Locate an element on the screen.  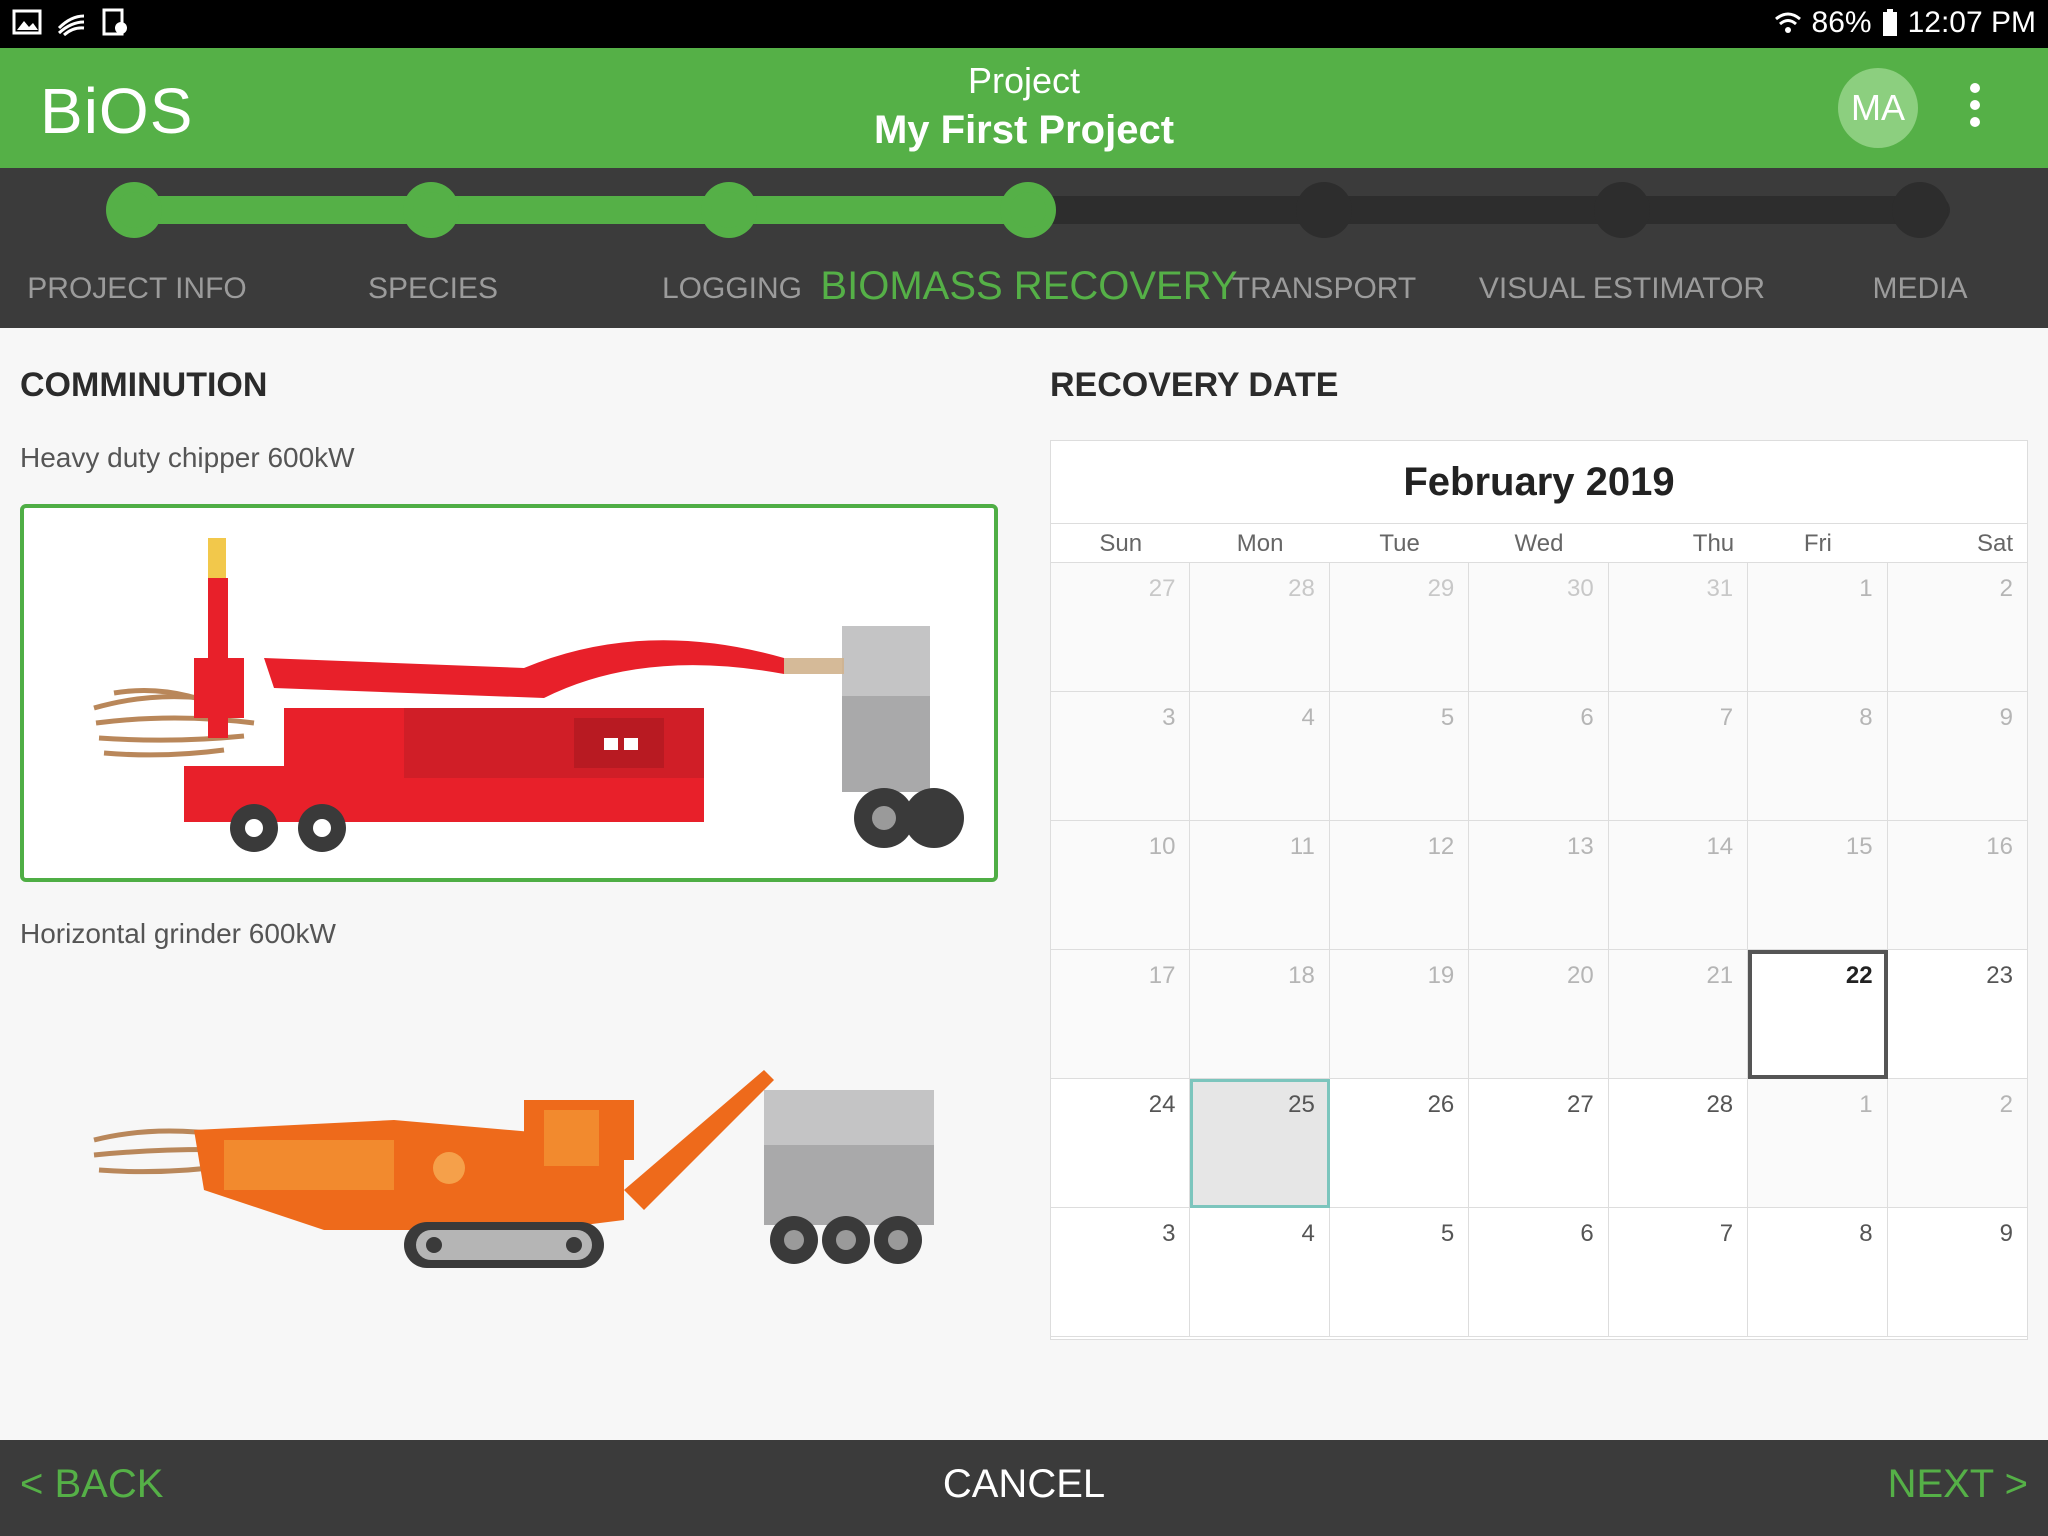
calendar-day: 16 is located at coordinates (1957, 885).